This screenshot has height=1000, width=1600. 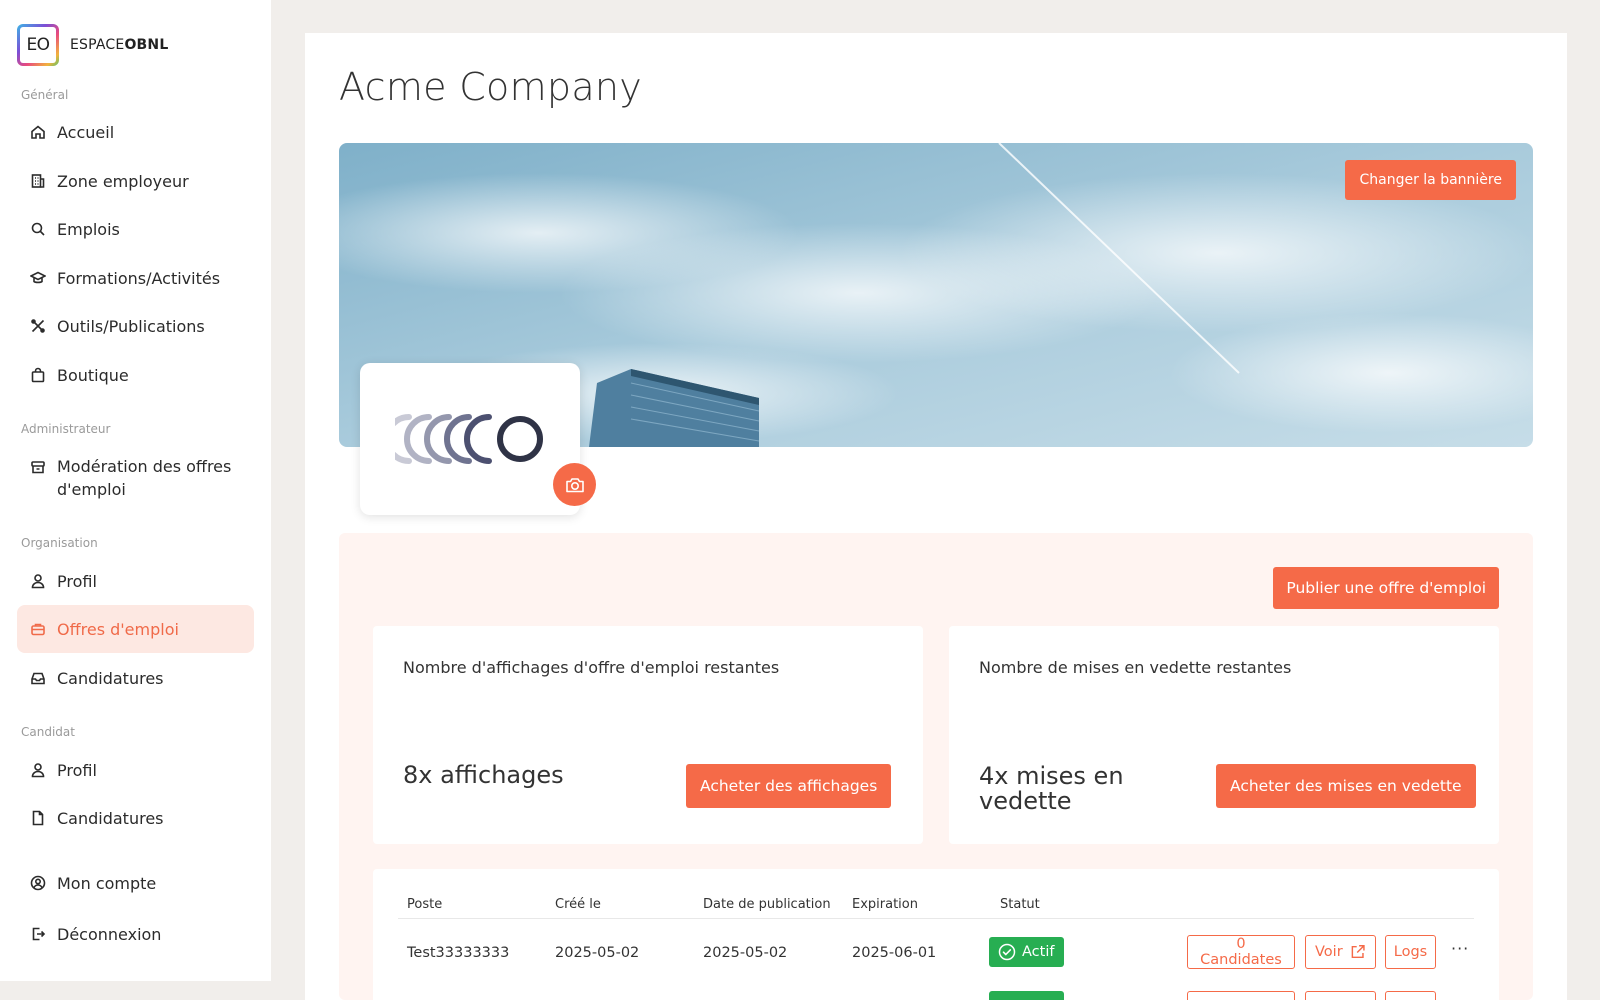 I want to click on sidebar-item-deconnexion: Déconnexion, so click(x=135, y=934).